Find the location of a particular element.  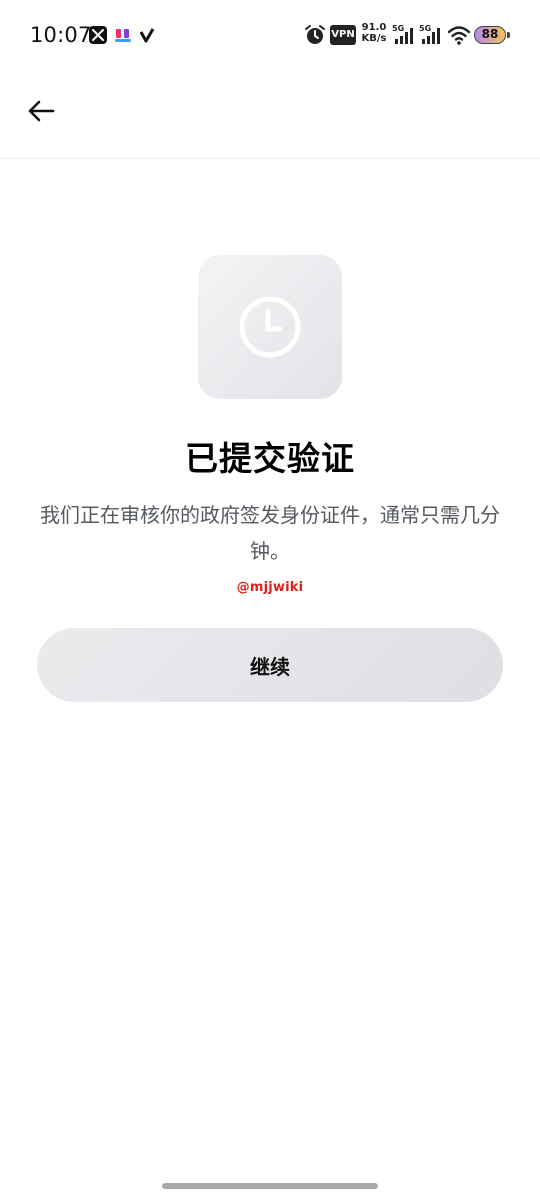

signal-1-label: 5G is located at coordinates (398, 28).